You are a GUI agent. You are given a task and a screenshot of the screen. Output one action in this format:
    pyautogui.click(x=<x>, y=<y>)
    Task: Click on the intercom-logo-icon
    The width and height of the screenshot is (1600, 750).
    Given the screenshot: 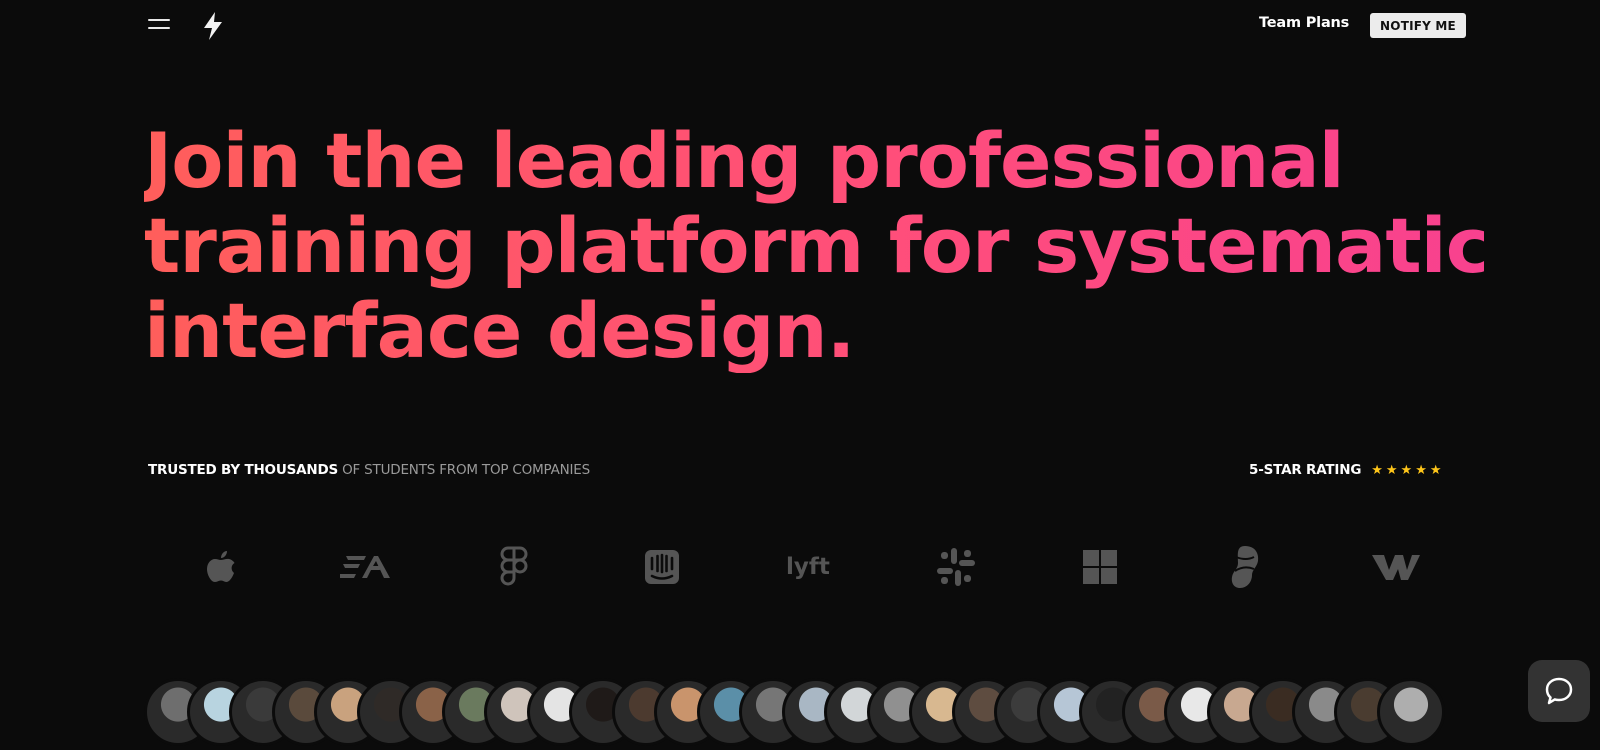 What is the action you would take?
    pyautogui.click(x=662, y=567)
    